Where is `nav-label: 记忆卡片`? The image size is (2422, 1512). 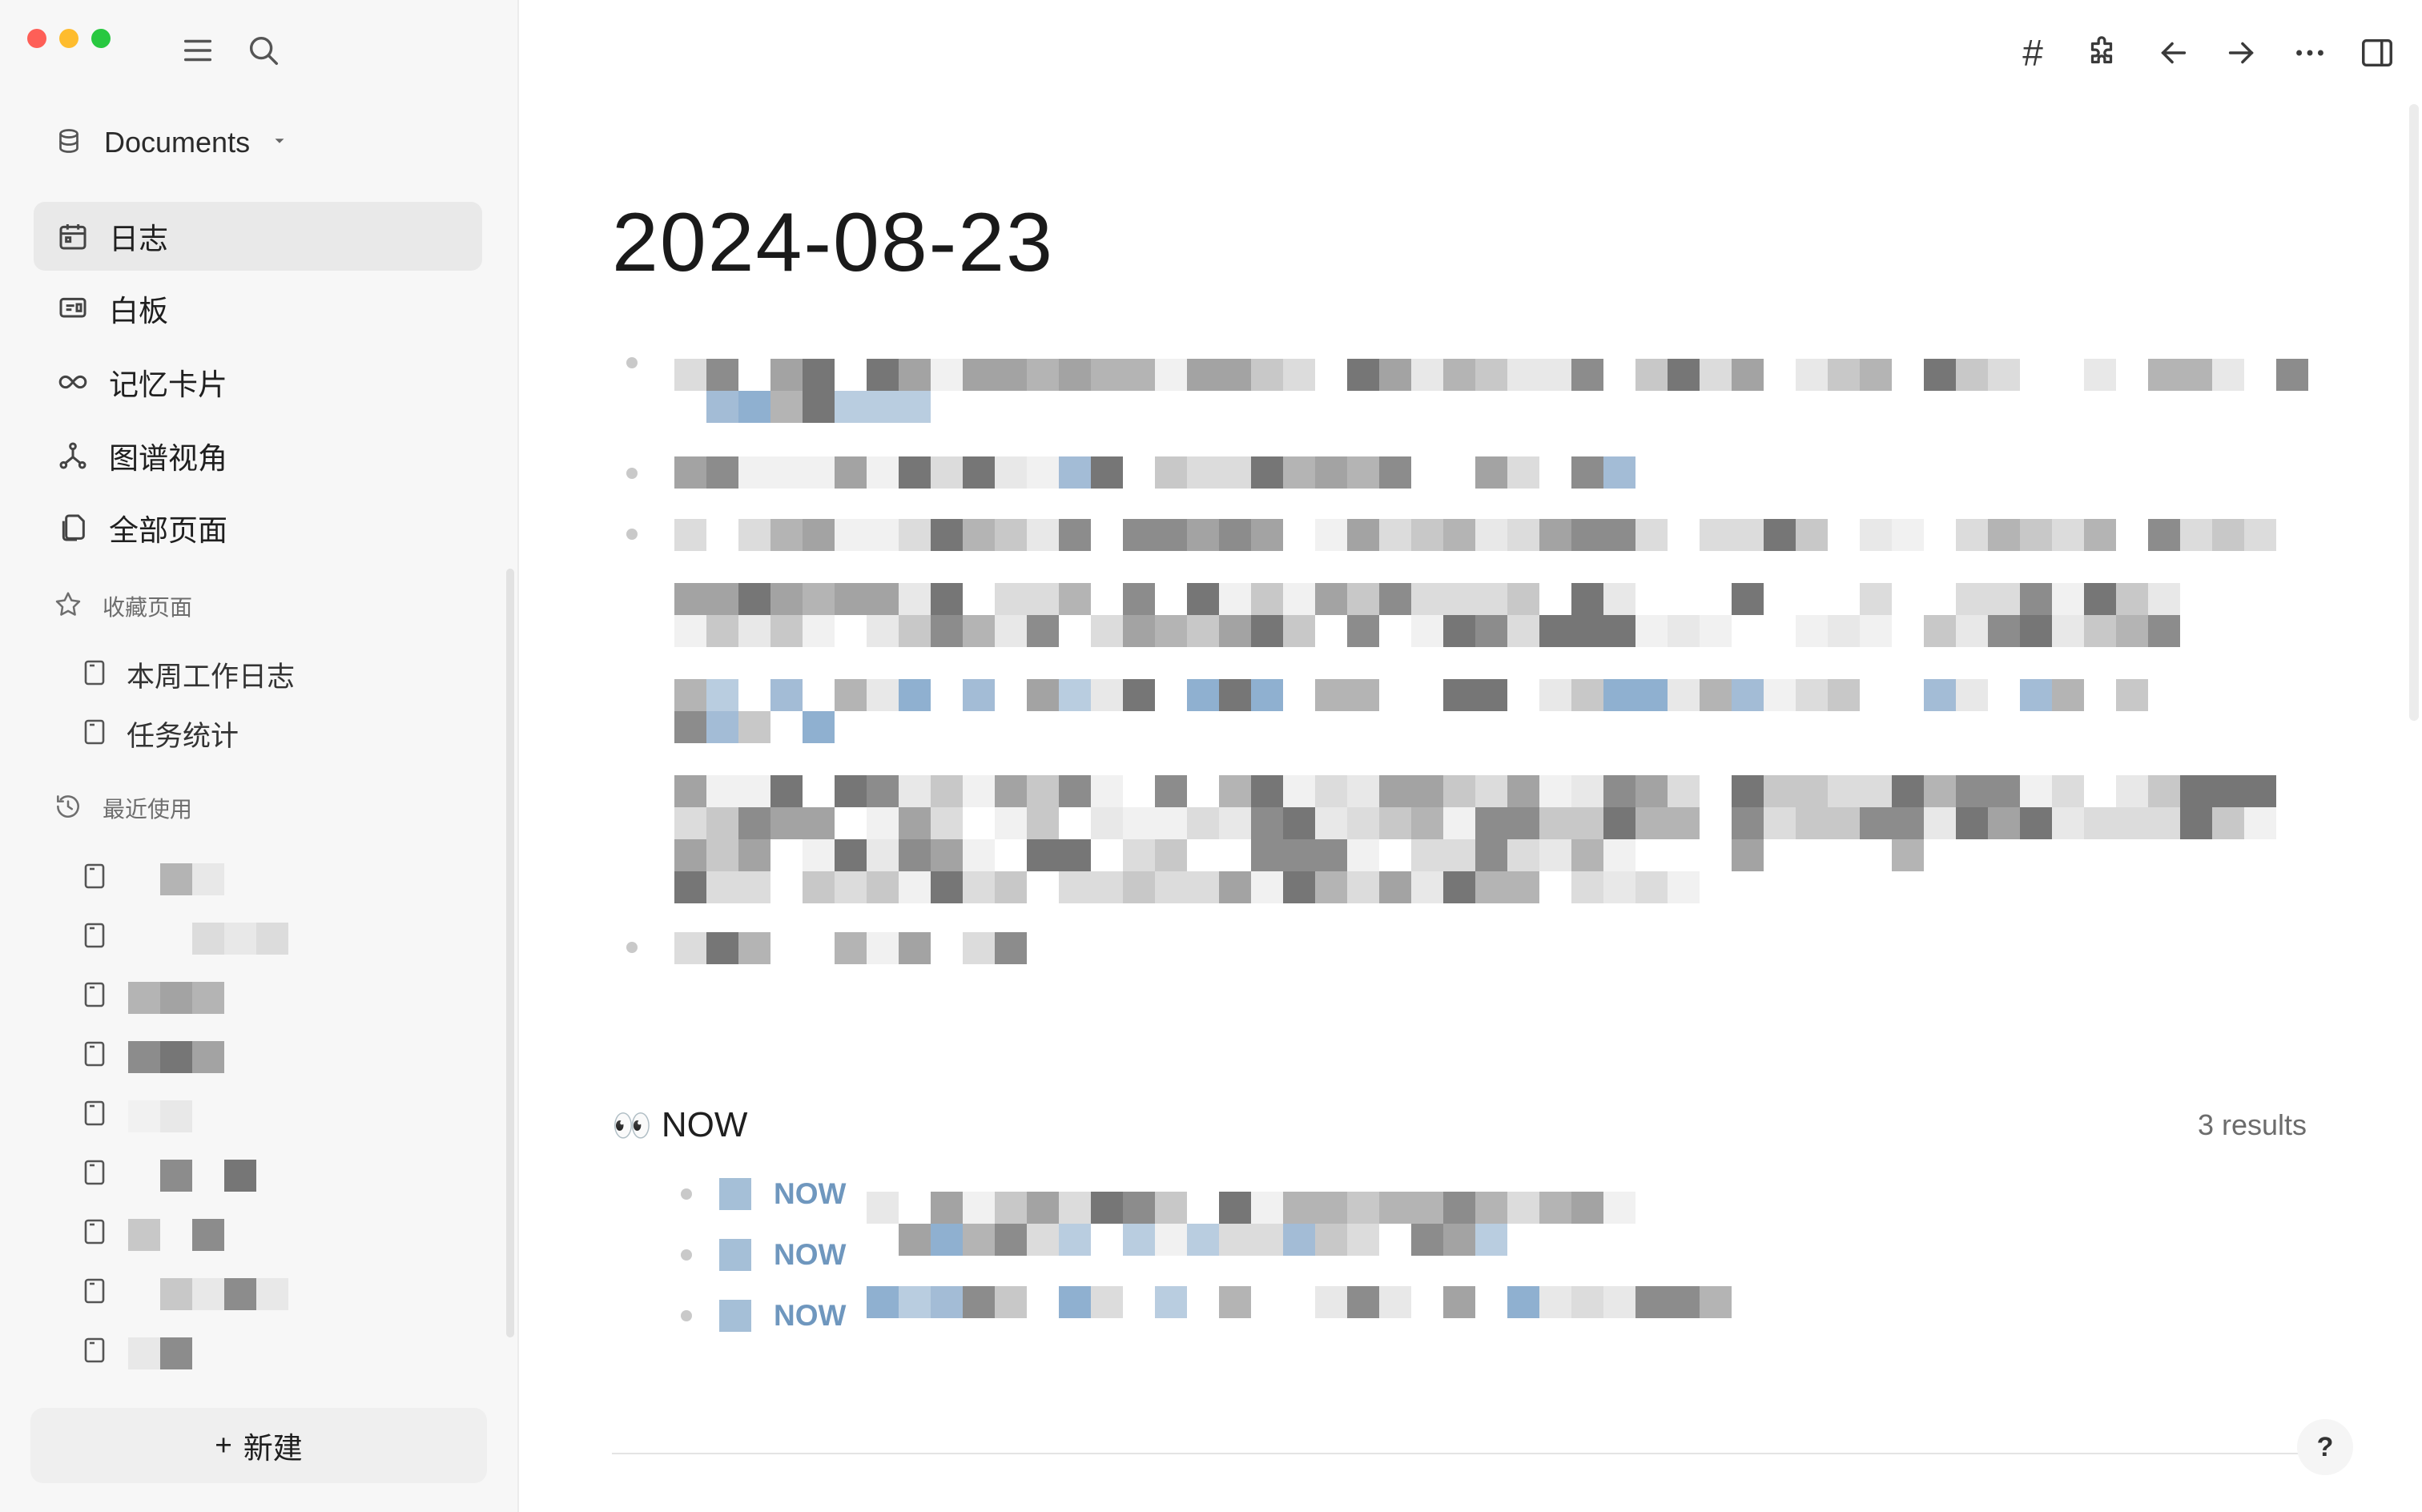 nav-label: 记忆卡片 is located at coordinates (168, 384).